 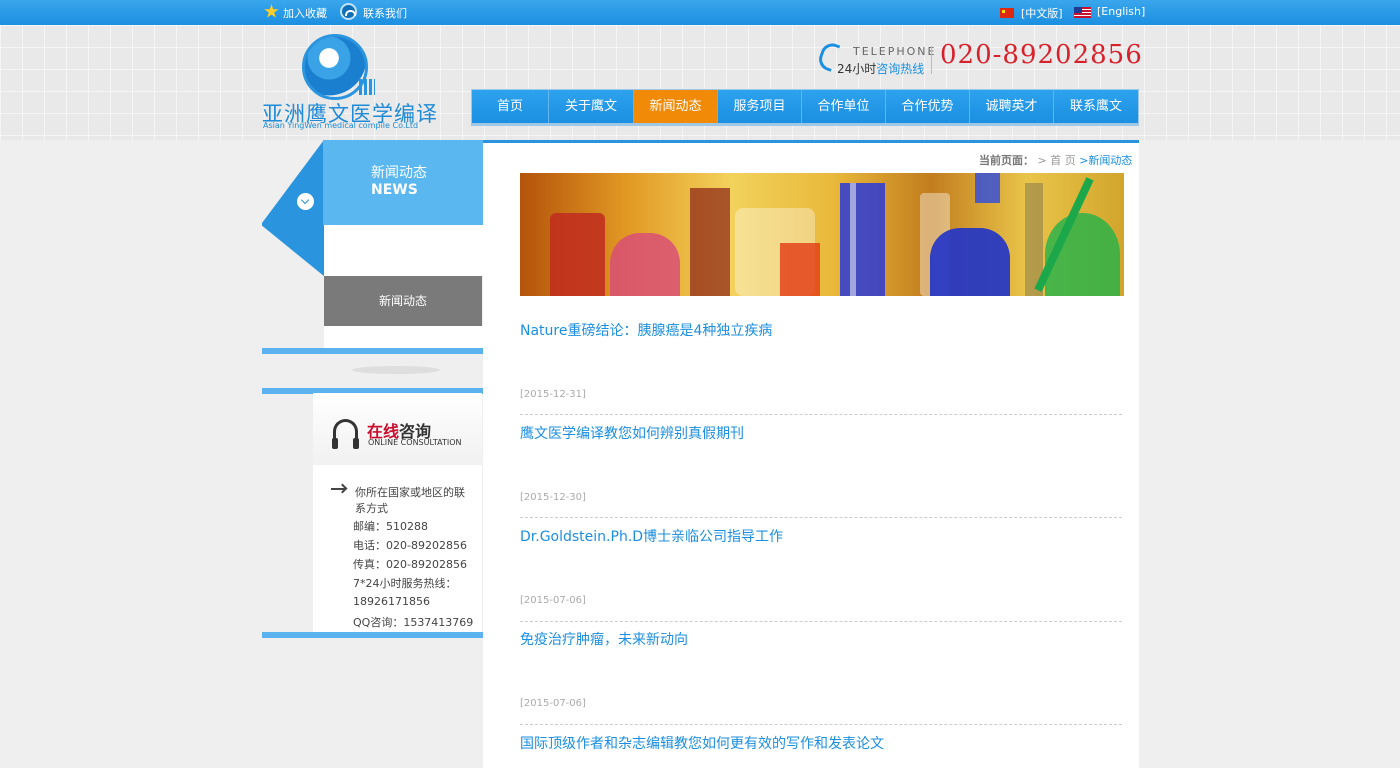 What do you see at coordinates (632, 433) in the screenshot?
I see `news-title-2: 鹰文医学编译教您如何辨别真假期刊` at bounding box center [632, 433].